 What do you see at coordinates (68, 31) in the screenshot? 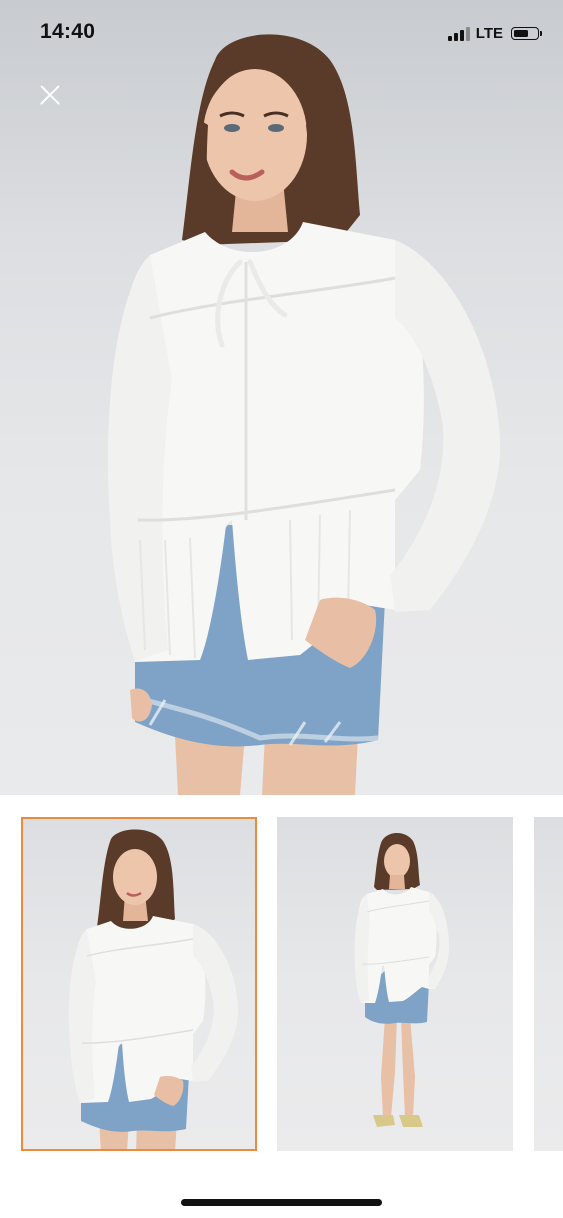
I see `status-time: 14:40` at bounding box center [68, 31].